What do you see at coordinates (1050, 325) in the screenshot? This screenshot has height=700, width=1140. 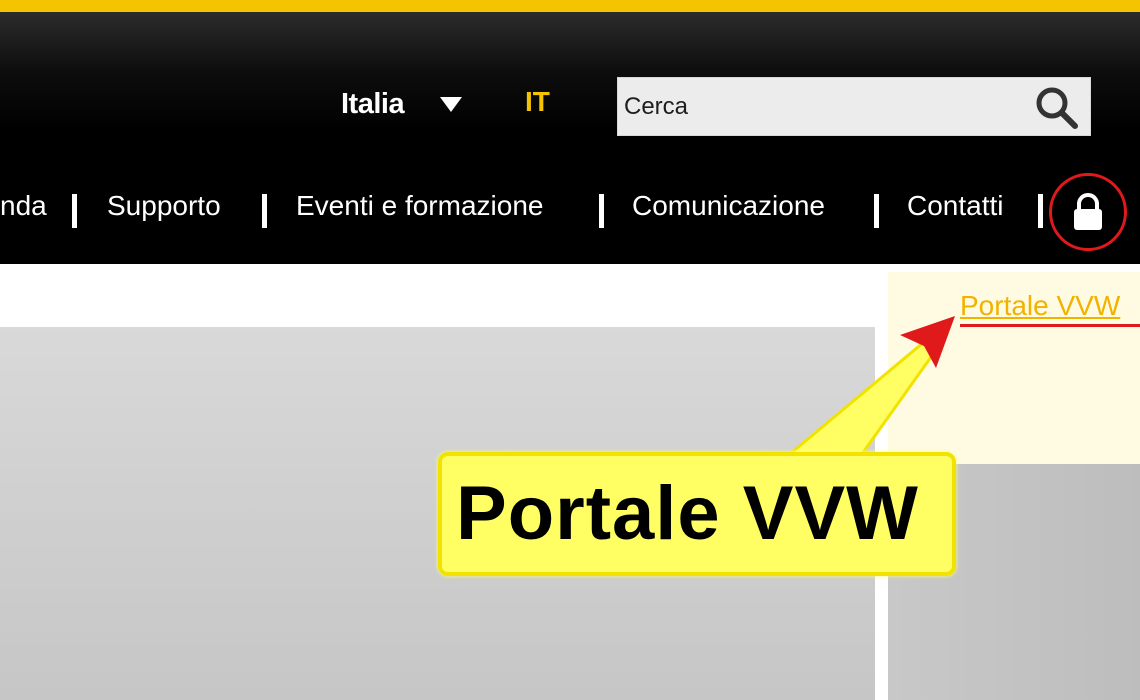 I see `red-underline-annotation` at bounding box center [1050, 325].